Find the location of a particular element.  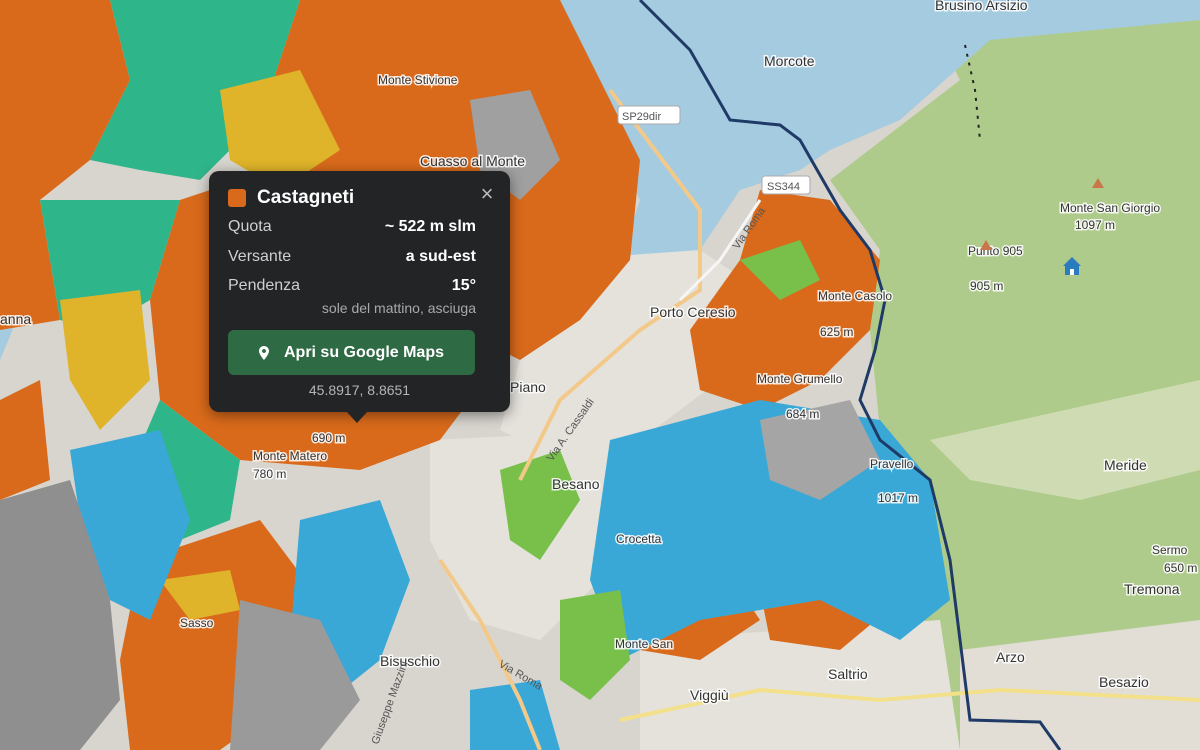

place-label-monte-690: 690 m is located at coordinates (328, 438).